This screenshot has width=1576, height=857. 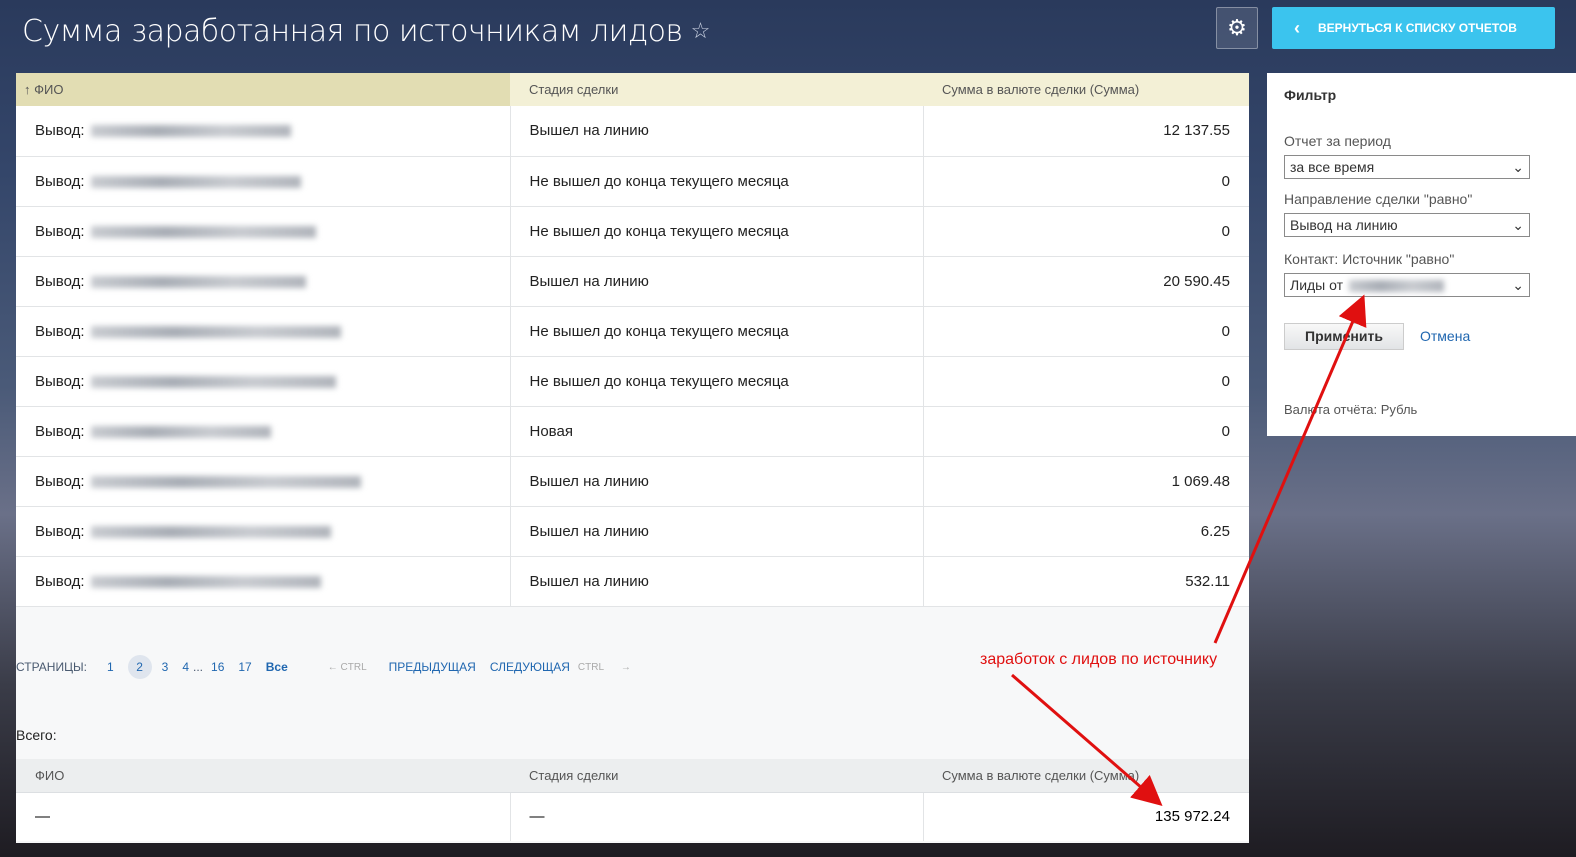 What do you see at coordinates (1189, 550) in the screenshot?
I see `annotation-arrows` at bounding box center [1189, 550].